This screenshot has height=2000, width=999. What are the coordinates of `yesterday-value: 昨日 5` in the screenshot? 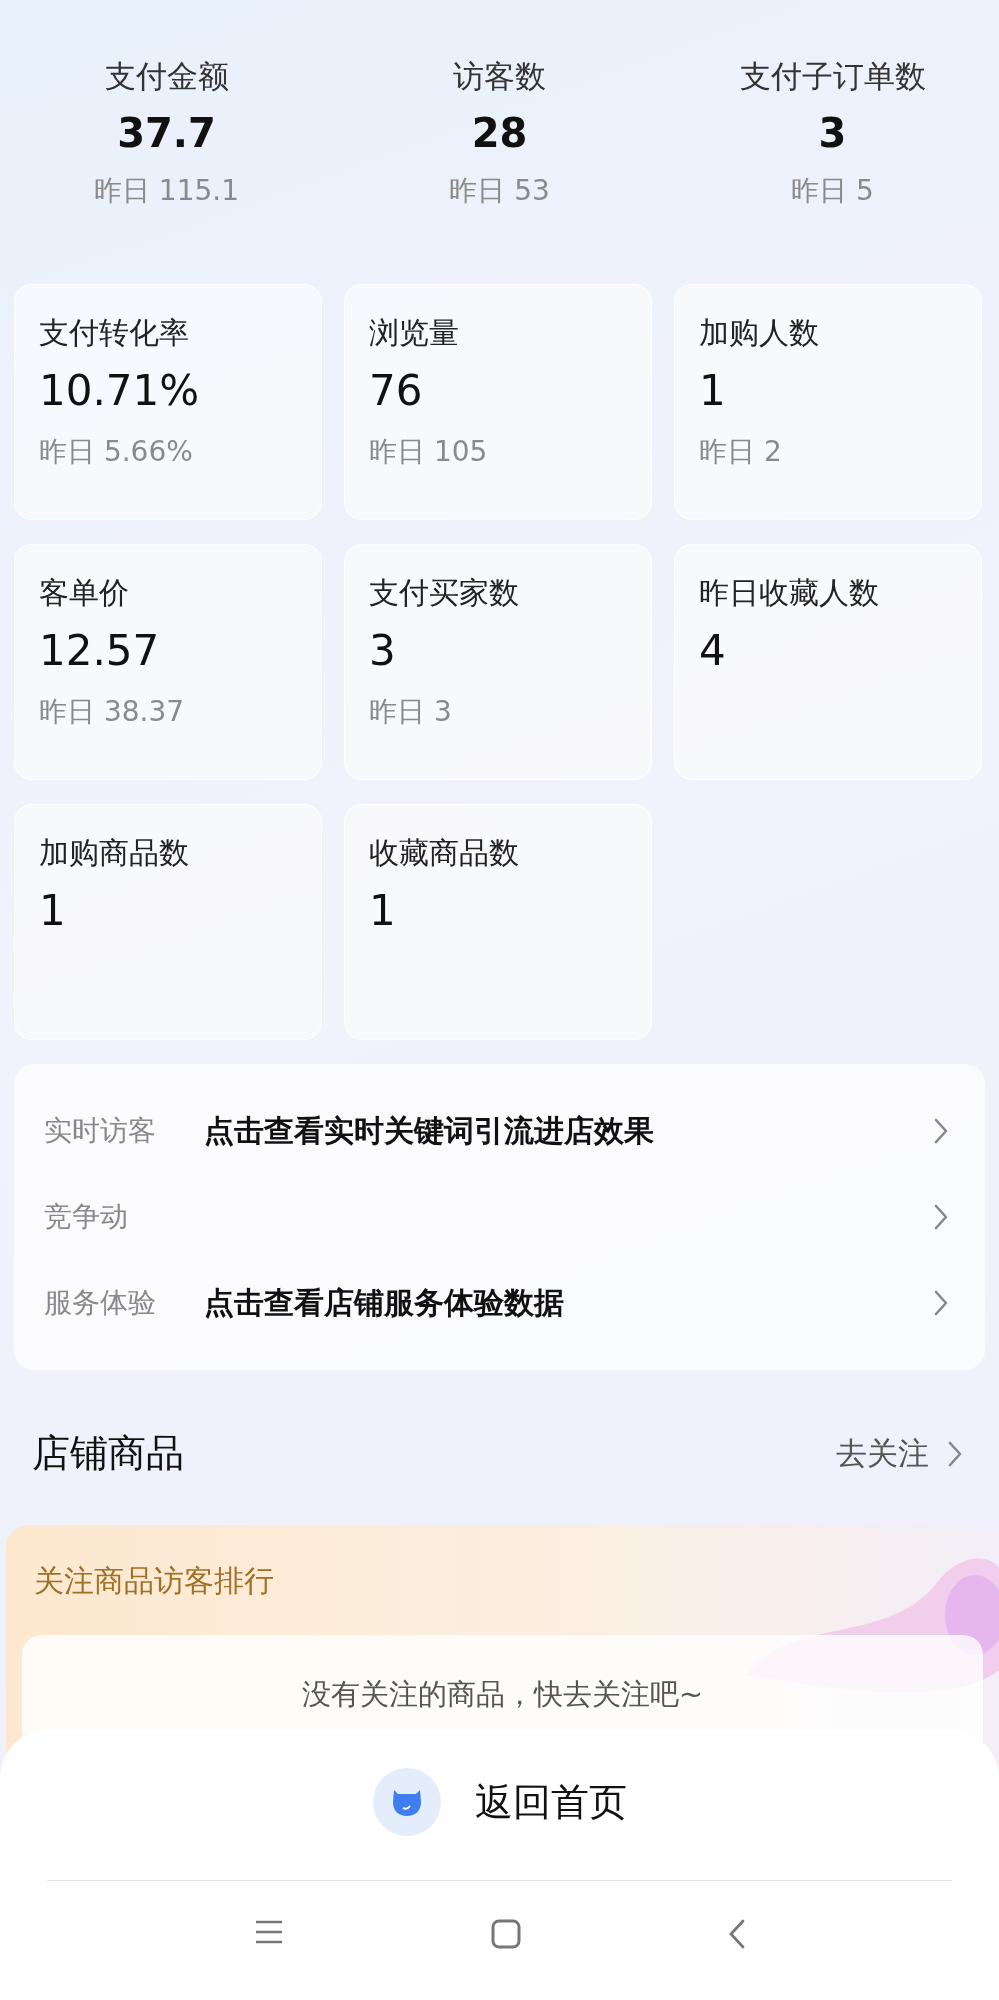 It's located at (832, 191).